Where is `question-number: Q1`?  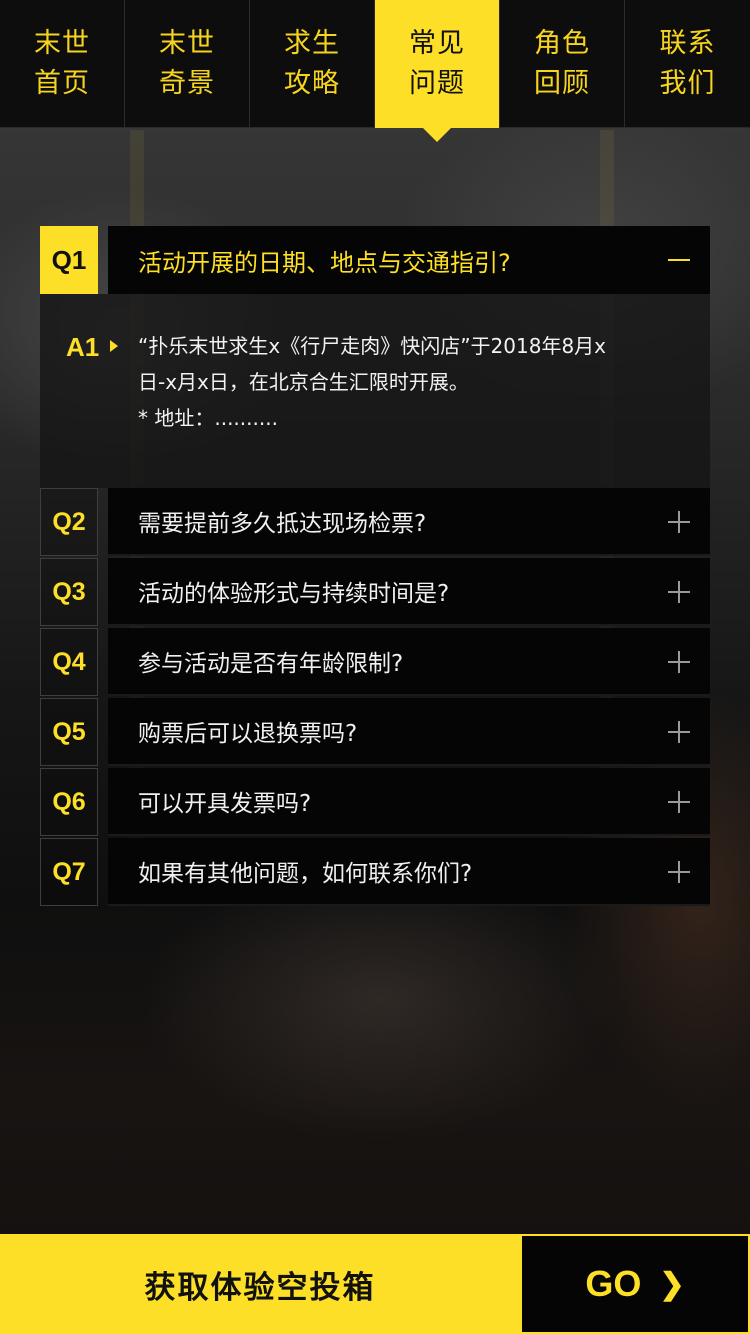 question-number: Q1 is located at coordinates (69, 260).